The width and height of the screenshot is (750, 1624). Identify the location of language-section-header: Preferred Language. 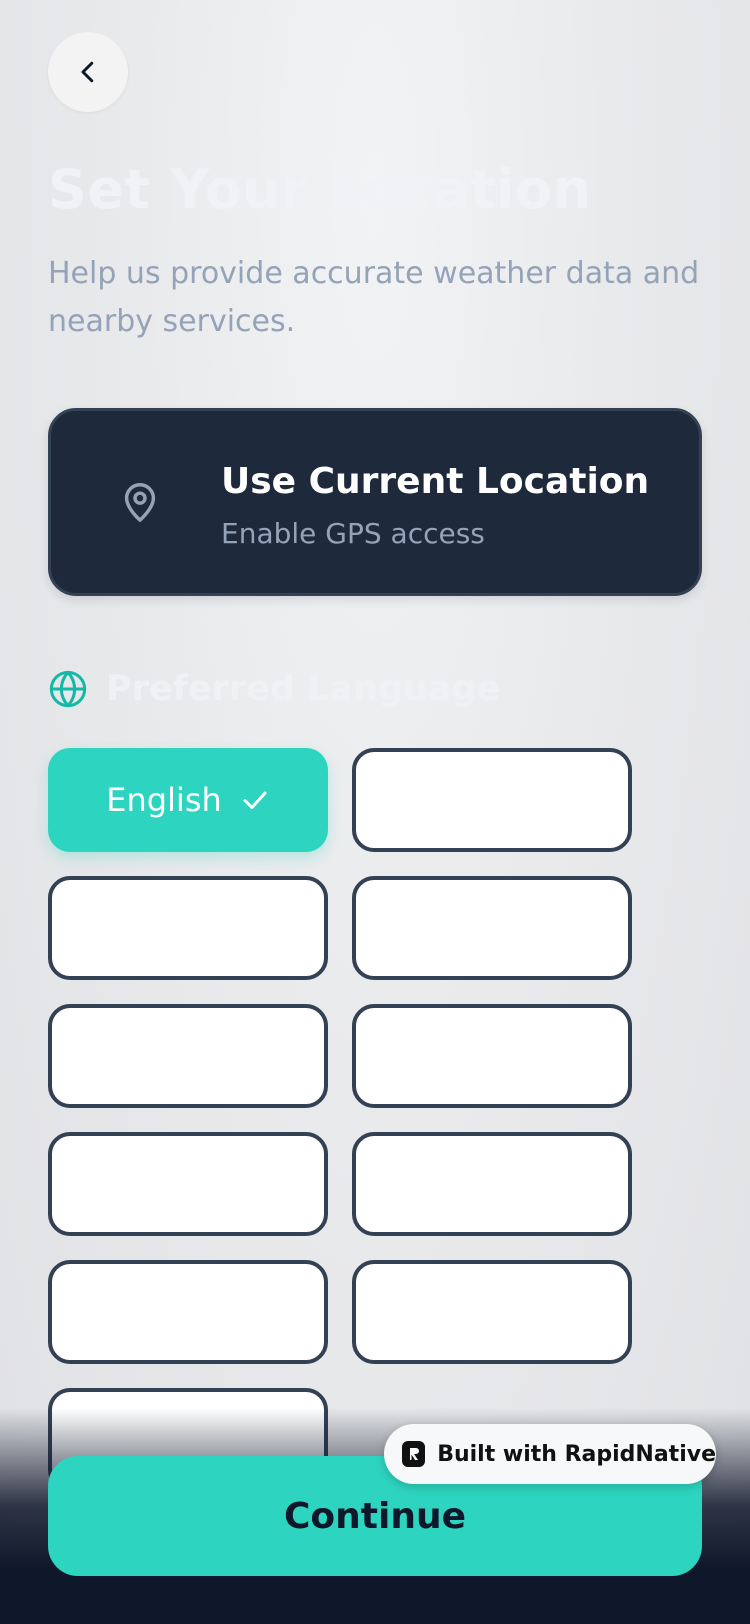
(274, 689).